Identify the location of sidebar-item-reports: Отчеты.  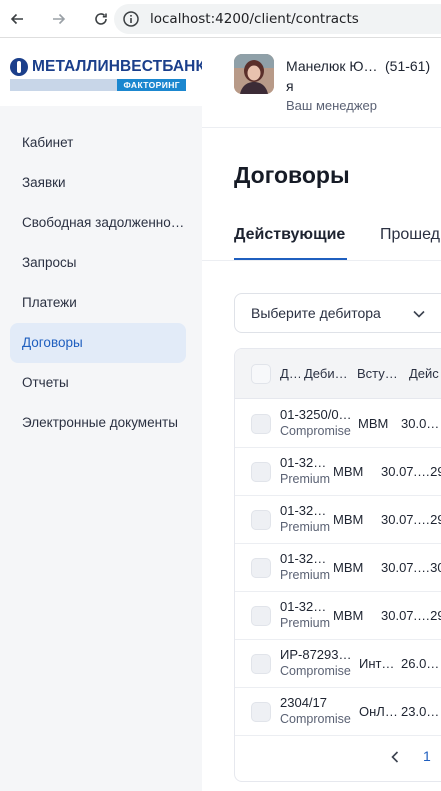
(98, 383).